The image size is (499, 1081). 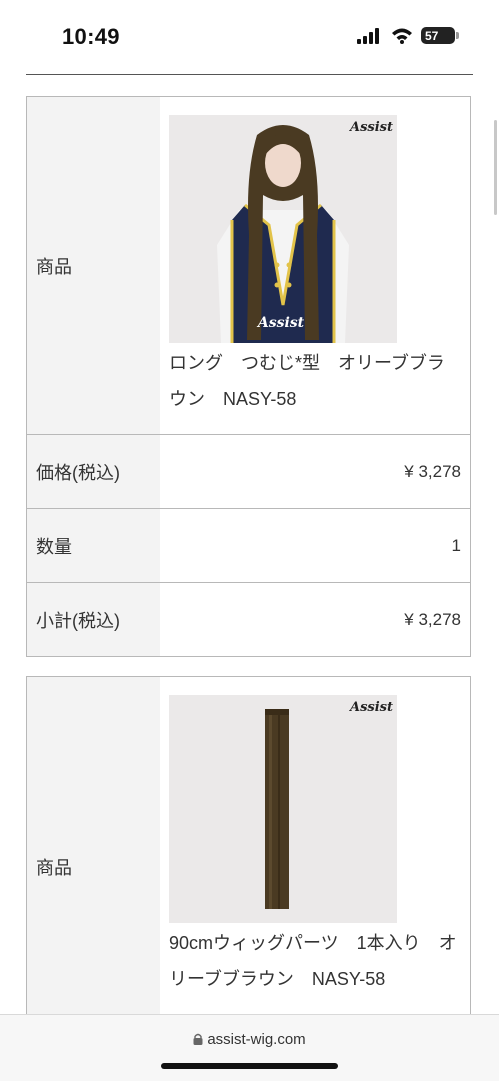 What do you see at coordinates (402, 36) in the screenshot?
I see `wifi-icon` at bounding box center [402, 36].